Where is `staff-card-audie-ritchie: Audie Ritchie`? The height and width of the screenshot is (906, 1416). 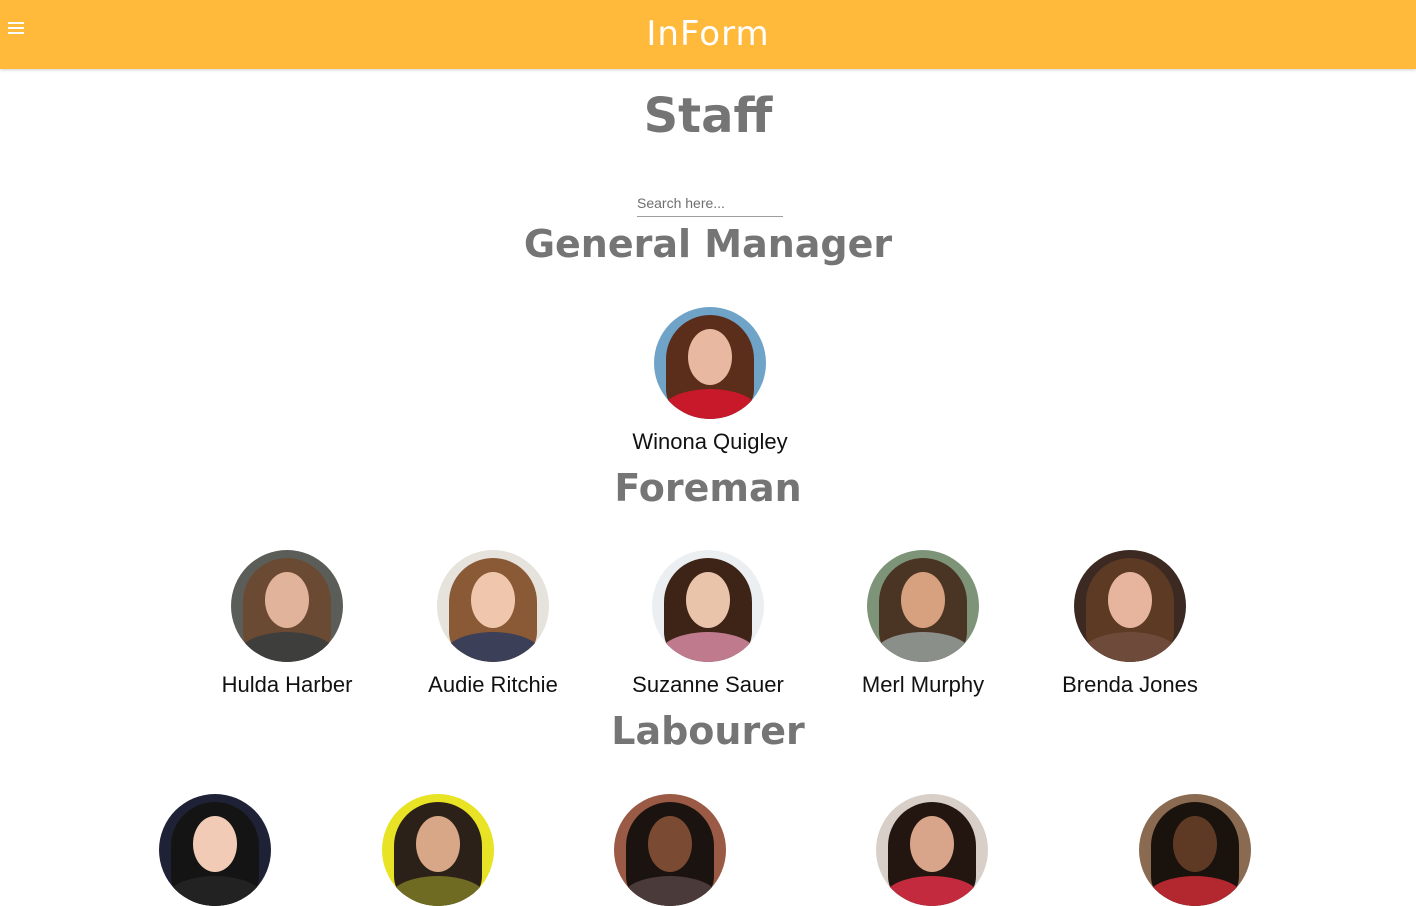 staff-card-audie-ritchie: Audie Ritchie is located at coordinates (493, 624).